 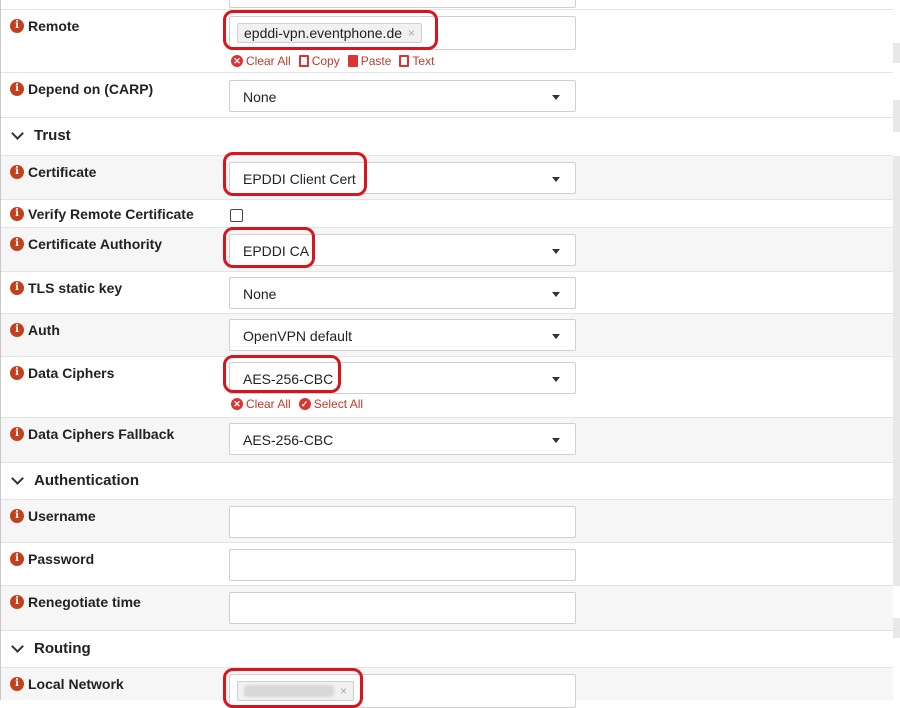 I want to click on password-input, so click(x=402, y=565).